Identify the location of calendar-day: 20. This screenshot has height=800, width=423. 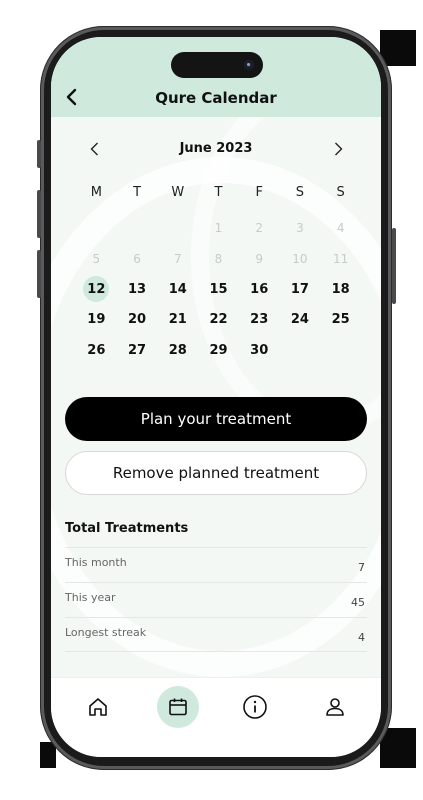
(137, 320).